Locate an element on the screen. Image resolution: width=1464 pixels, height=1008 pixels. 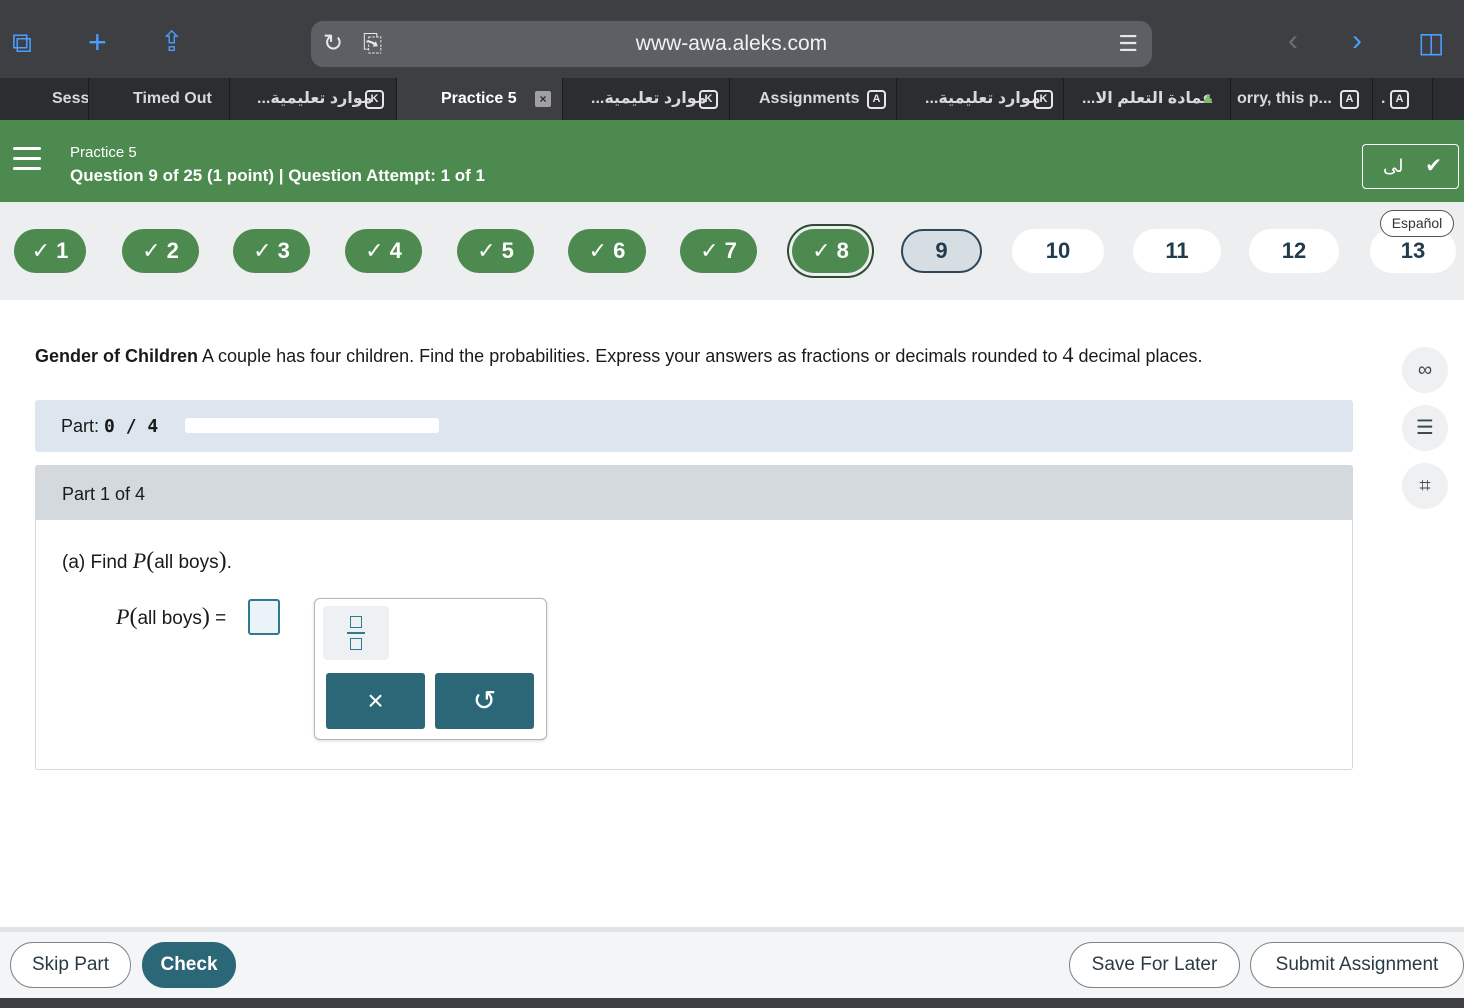
question-pill-5: ✓ 5 is located at coordinates (495, 251).